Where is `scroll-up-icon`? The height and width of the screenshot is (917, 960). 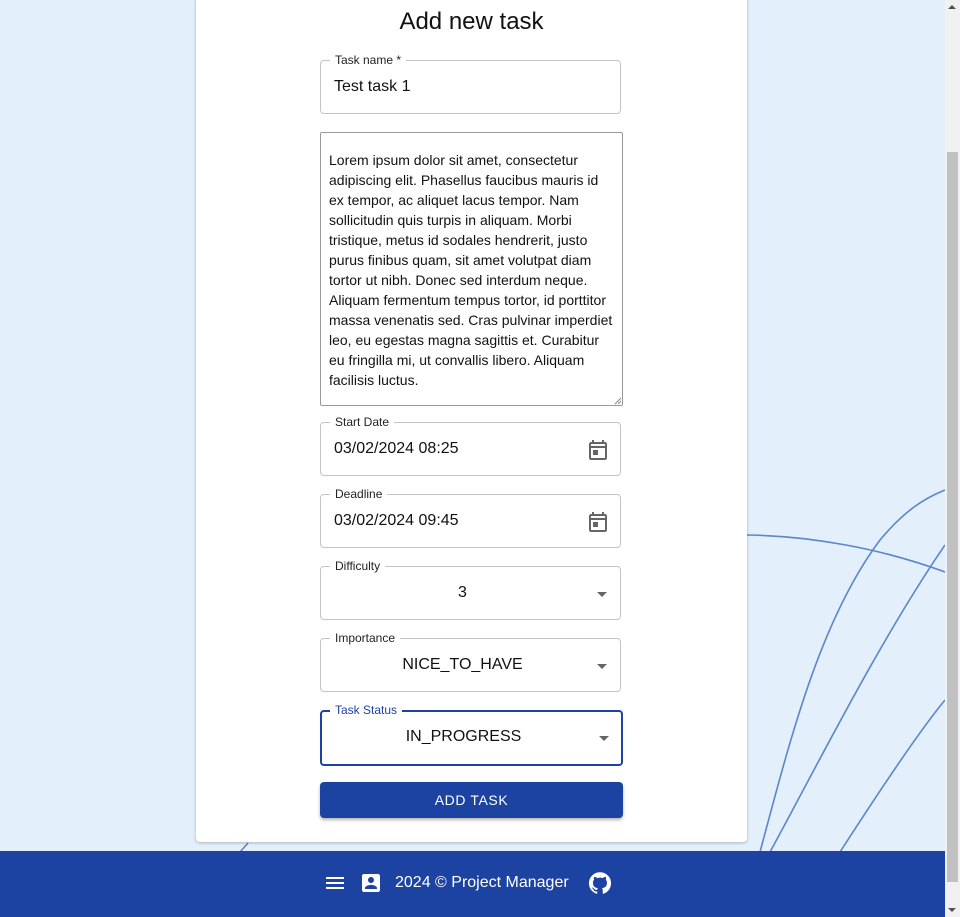
scroll-up-icon is located at coordinates (952, 7).